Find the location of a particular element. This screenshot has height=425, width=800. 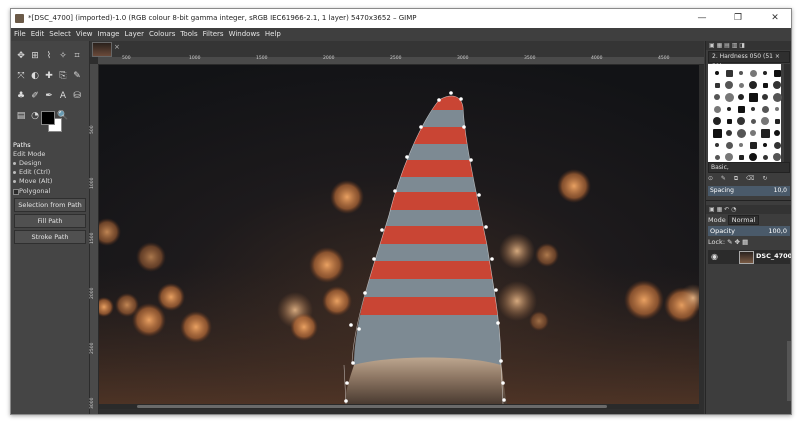

gradient-icon: ▤ is located at coordinates (21, 116).